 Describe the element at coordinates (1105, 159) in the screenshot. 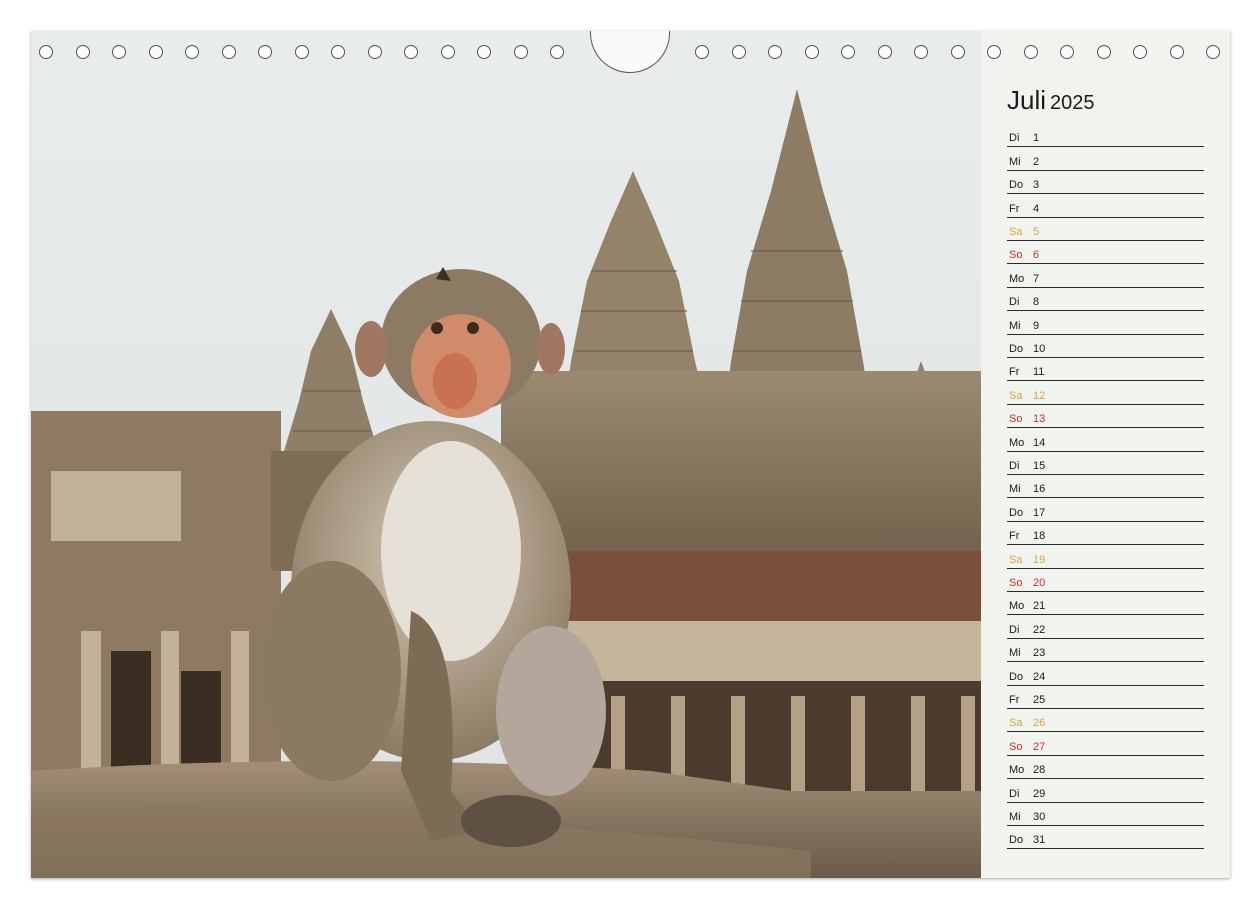

I see `day-row: Mi 2` at that location.